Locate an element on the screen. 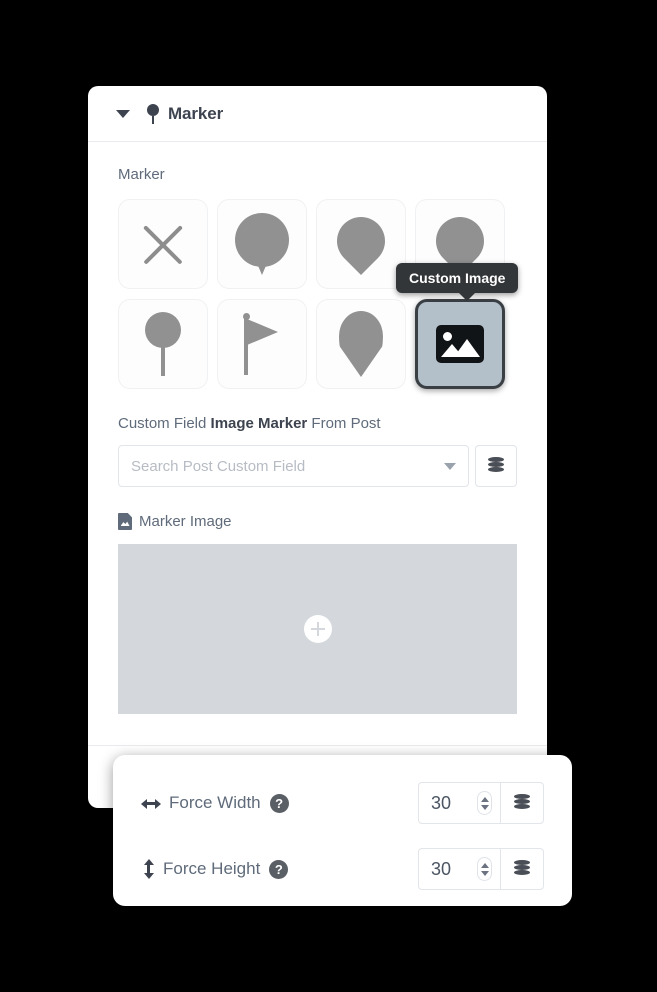 The image size is (657, 992). panel-header: Marker is located at coordinates (317, 114).